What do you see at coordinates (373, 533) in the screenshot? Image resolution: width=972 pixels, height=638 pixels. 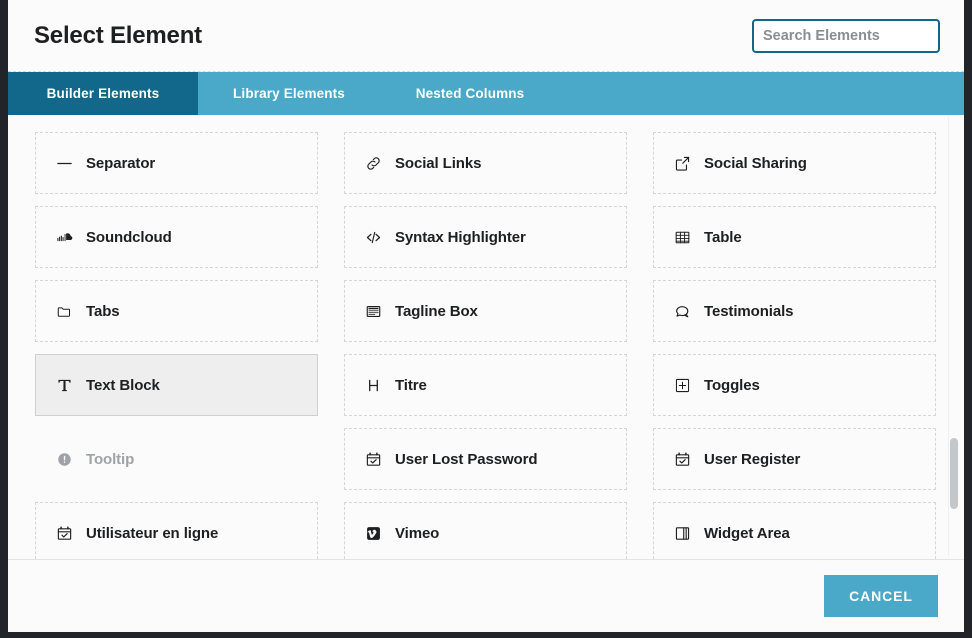 I see `vimeo-icon` at bounding box center [373, 533].